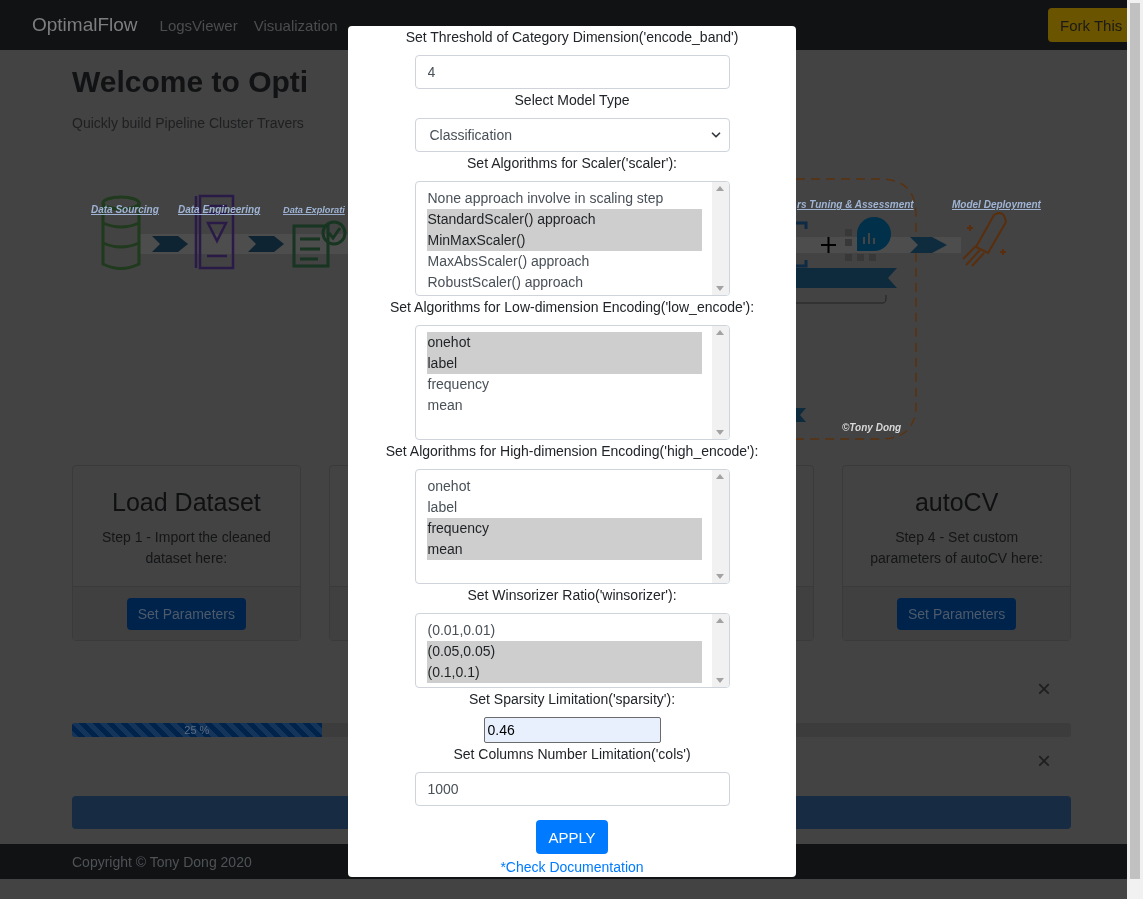  I want to click on field-label: Set Winsorizer Ratio('winsorizer'):, so click(572, 595).